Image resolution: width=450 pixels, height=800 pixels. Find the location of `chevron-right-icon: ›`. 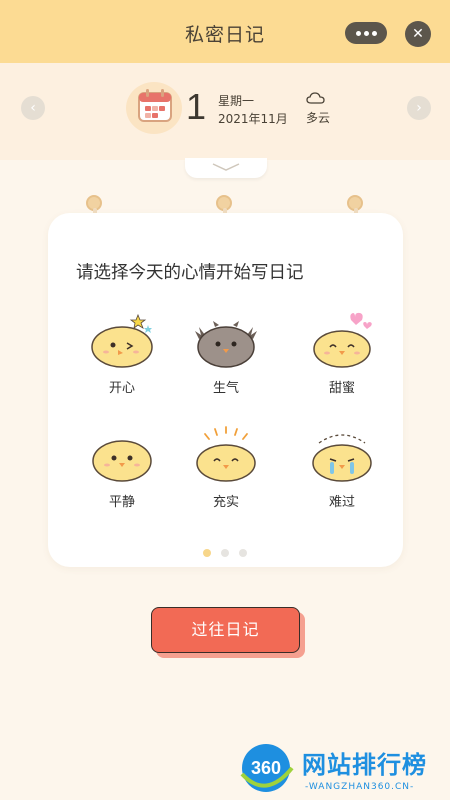

chevron-right-icon: › is located at coordinates (419, 108).